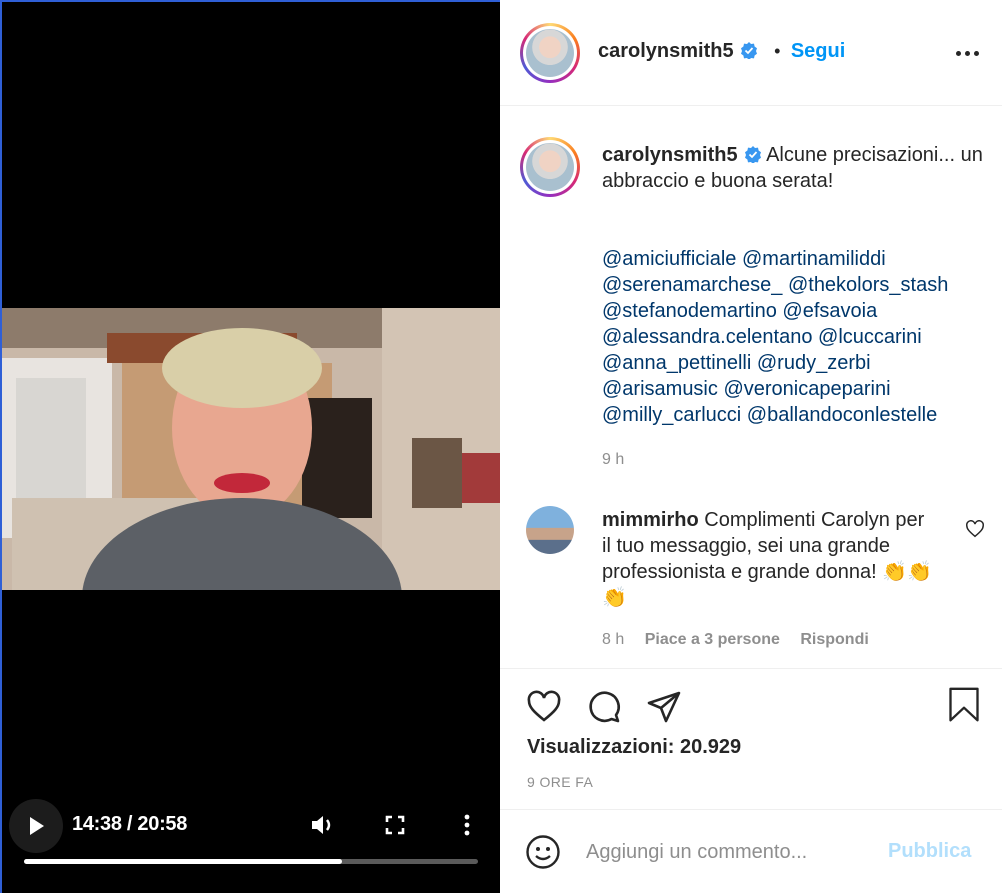 The image size is (1002, 896). I want to click on mention-link: @amiciufficiale, so click(669, 259).